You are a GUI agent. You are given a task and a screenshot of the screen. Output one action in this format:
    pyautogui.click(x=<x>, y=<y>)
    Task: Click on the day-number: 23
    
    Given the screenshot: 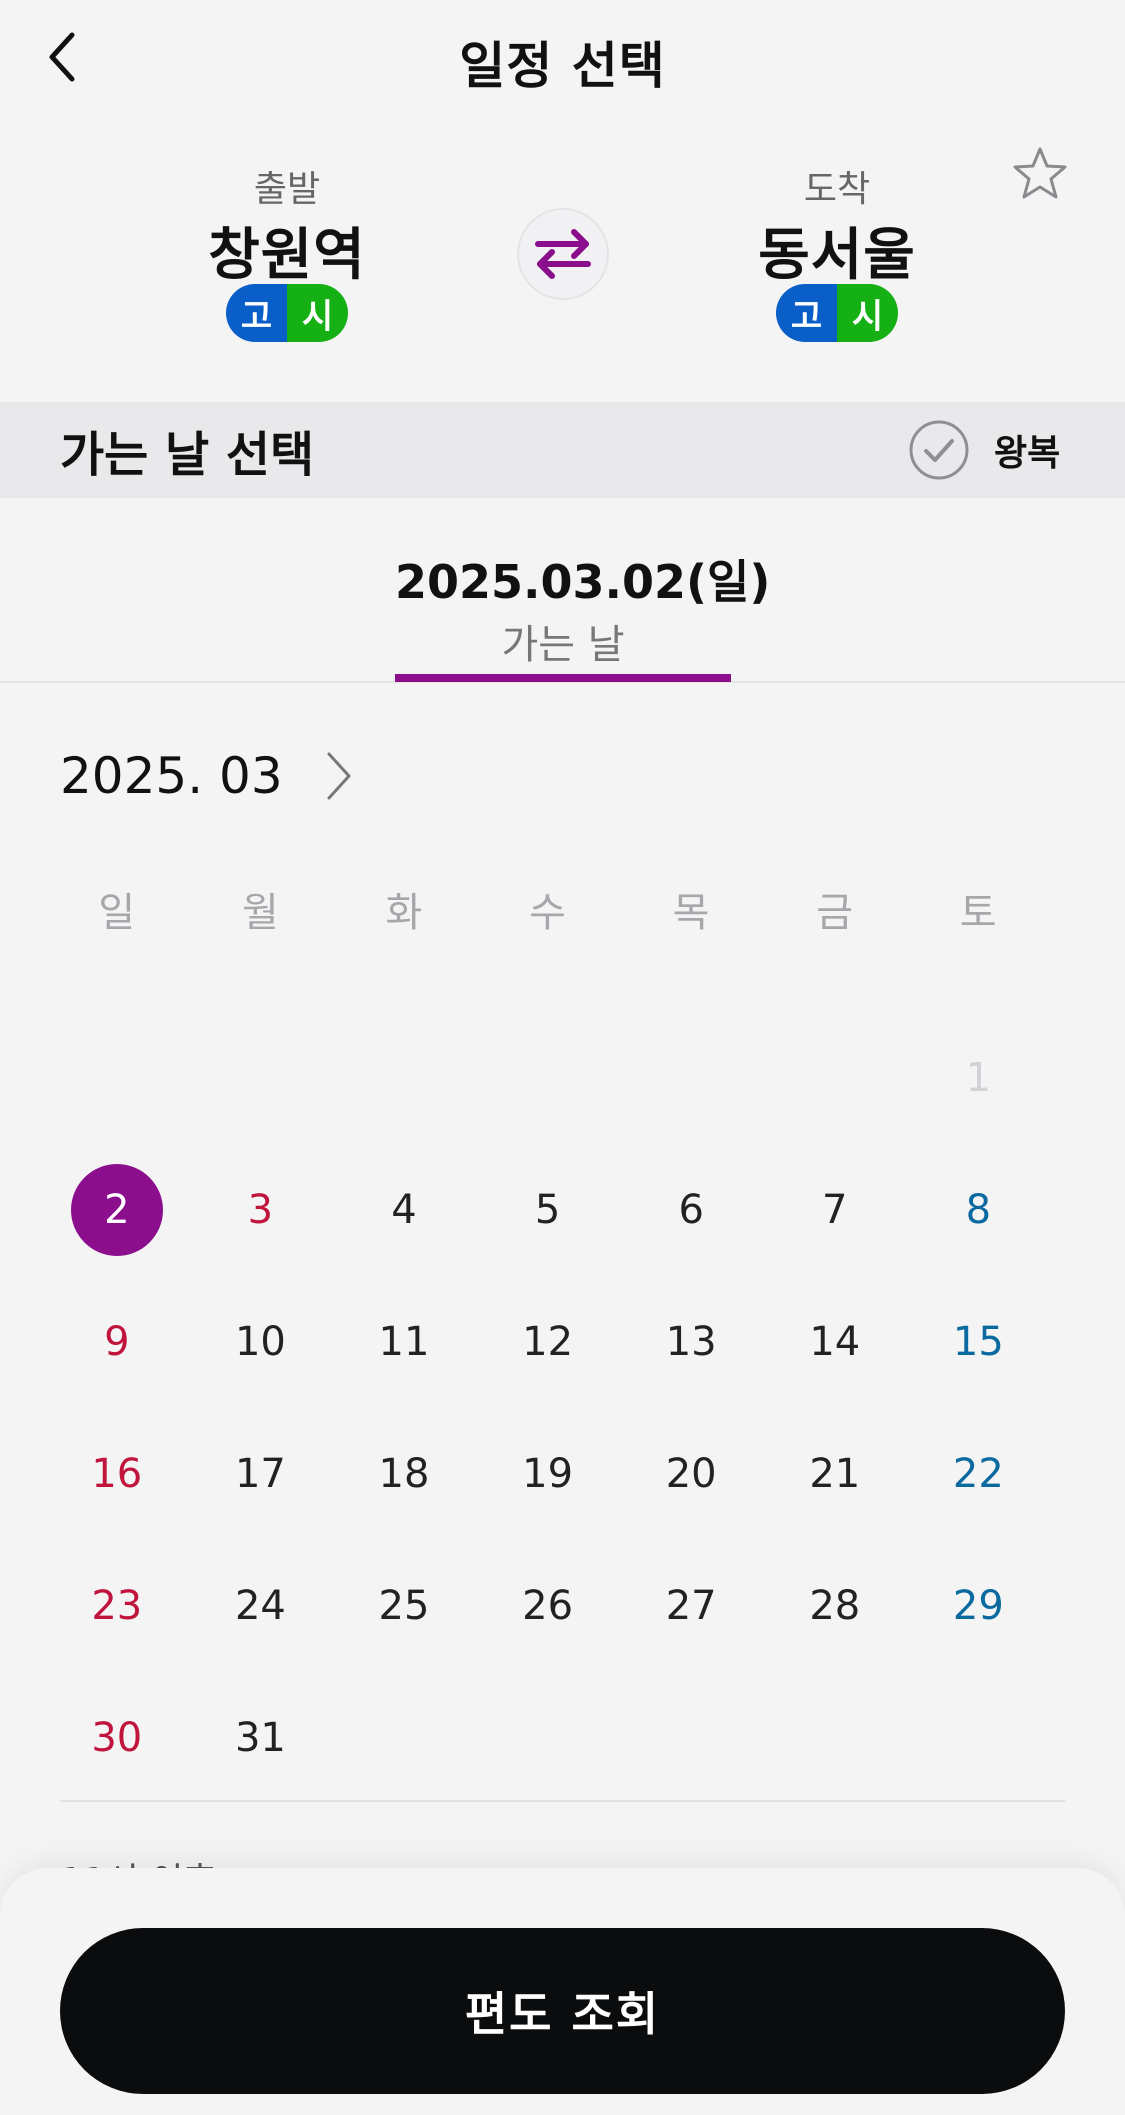 What is the action you would take?
    pyautogui.click(x=117, y=1606)
    